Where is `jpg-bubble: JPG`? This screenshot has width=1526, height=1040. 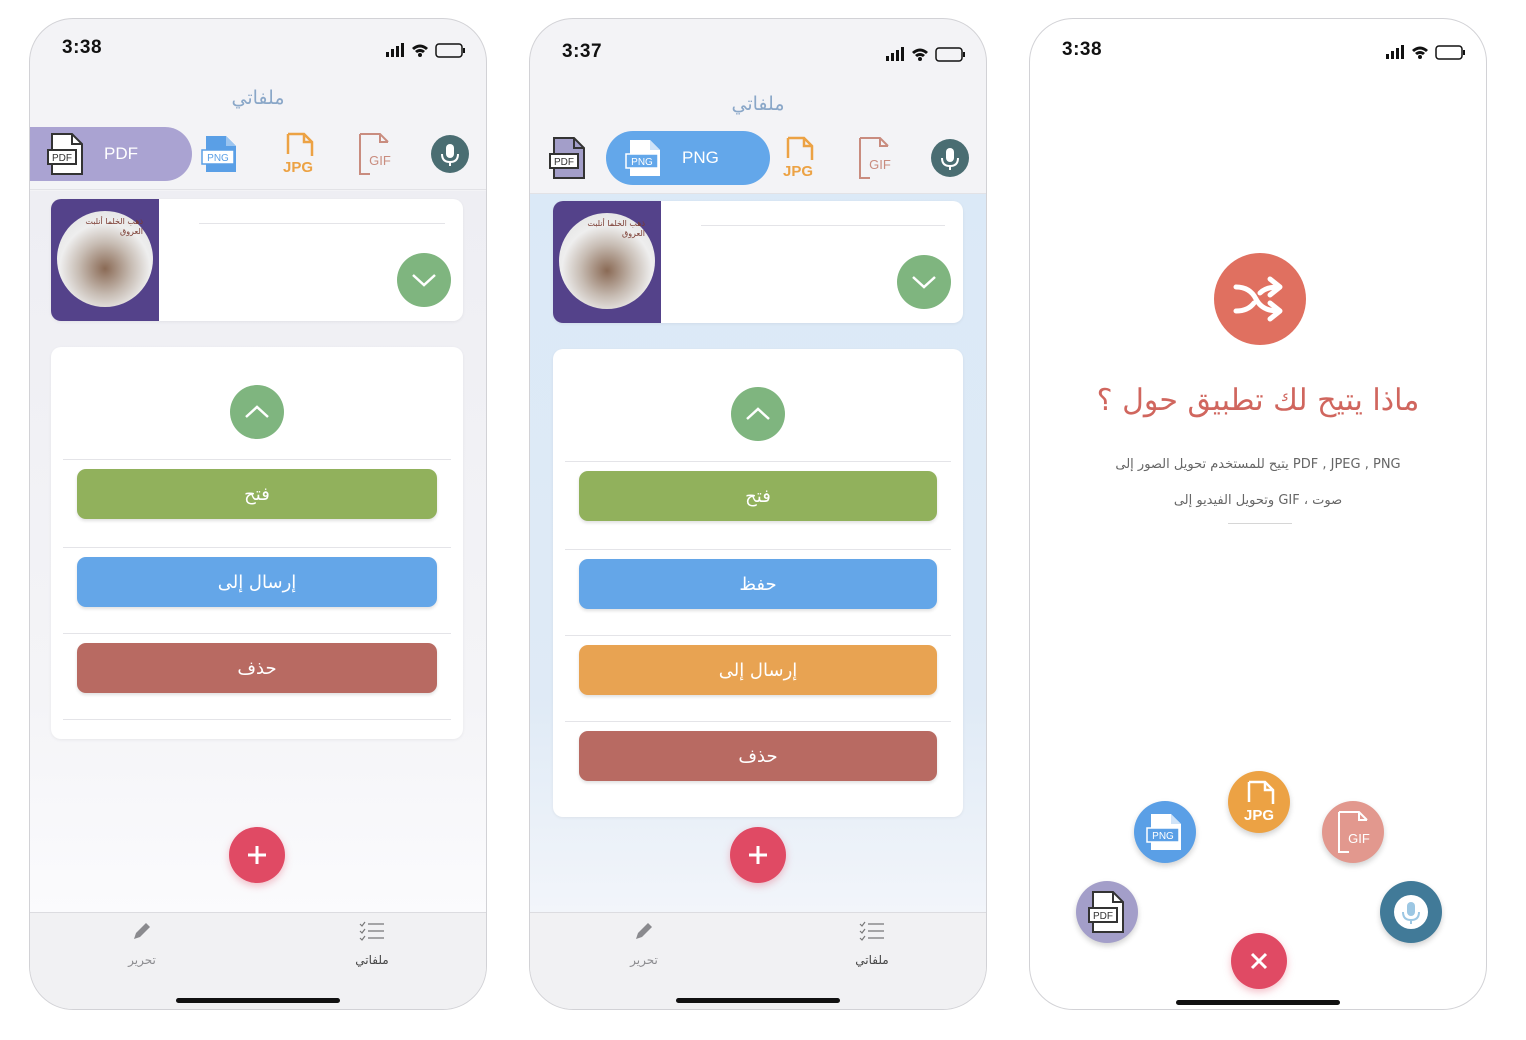 jpg-bubble: JPG is located at coordinates (1259, 802).